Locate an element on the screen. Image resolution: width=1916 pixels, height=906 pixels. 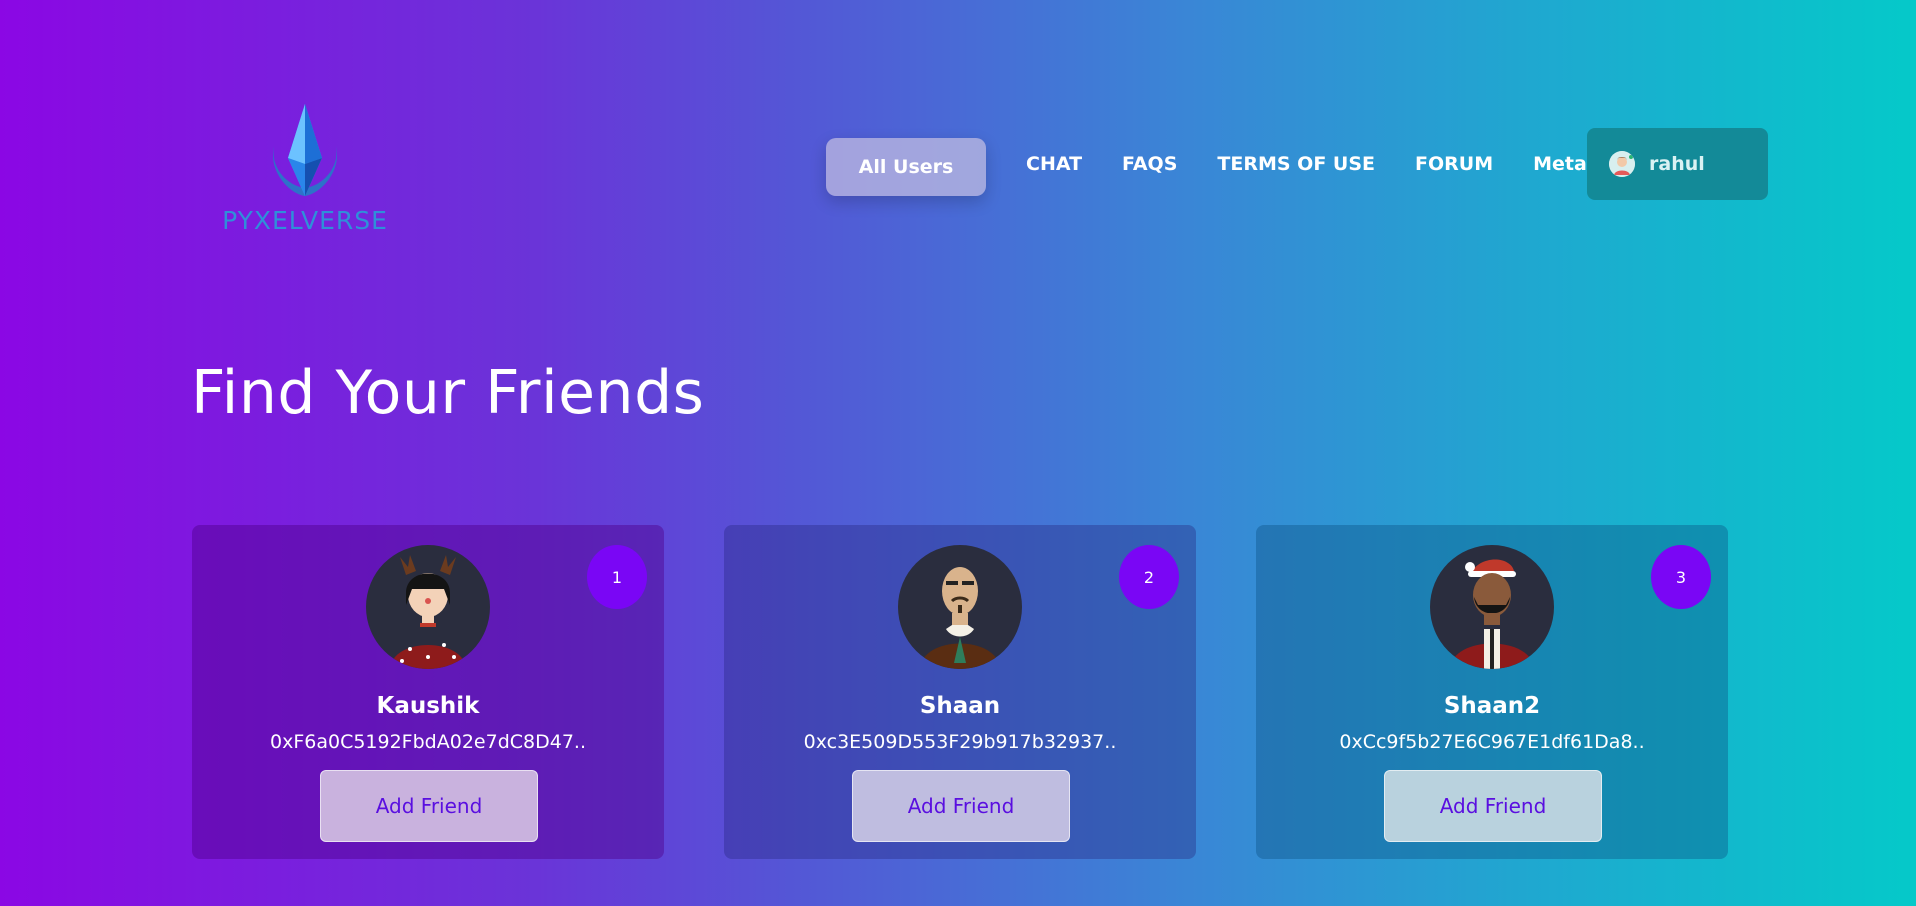
user-avatar-icon is located at coordinates (1622, 164).